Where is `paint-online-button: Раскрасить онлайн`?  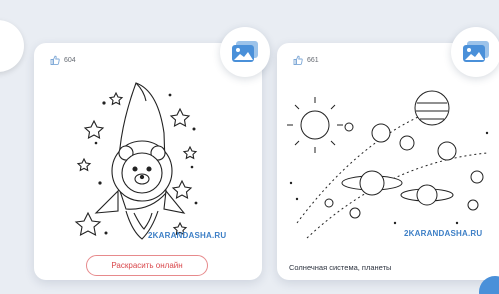
paint-online-button: Раскрасить онлайн is located at coordinates (147, 265).